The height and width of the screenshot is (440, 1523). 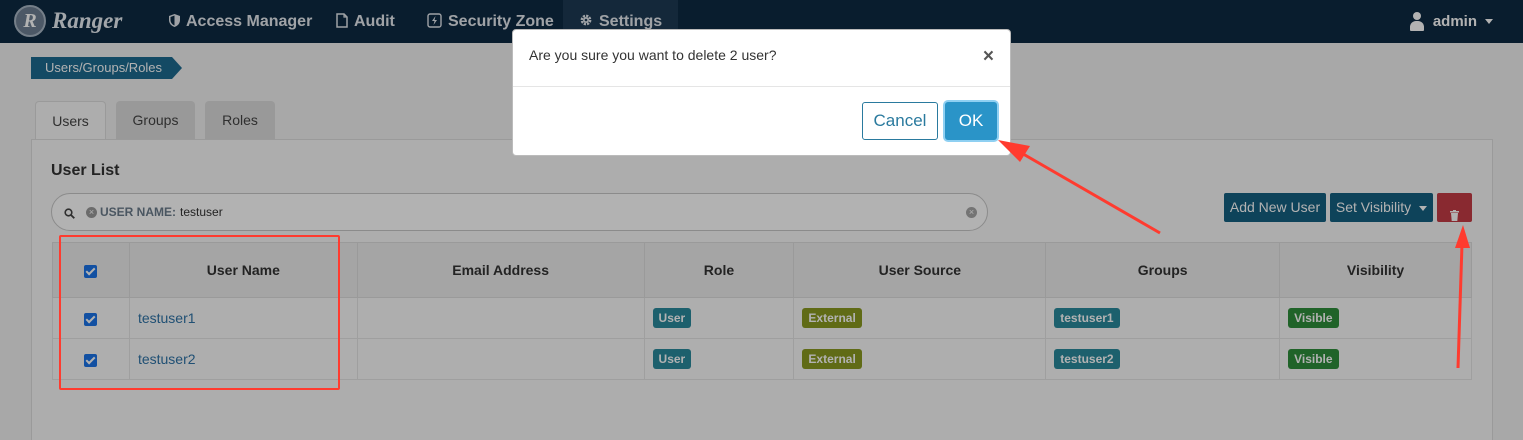 I want to click on selection-highlight-box, so click(x=199, y=312).